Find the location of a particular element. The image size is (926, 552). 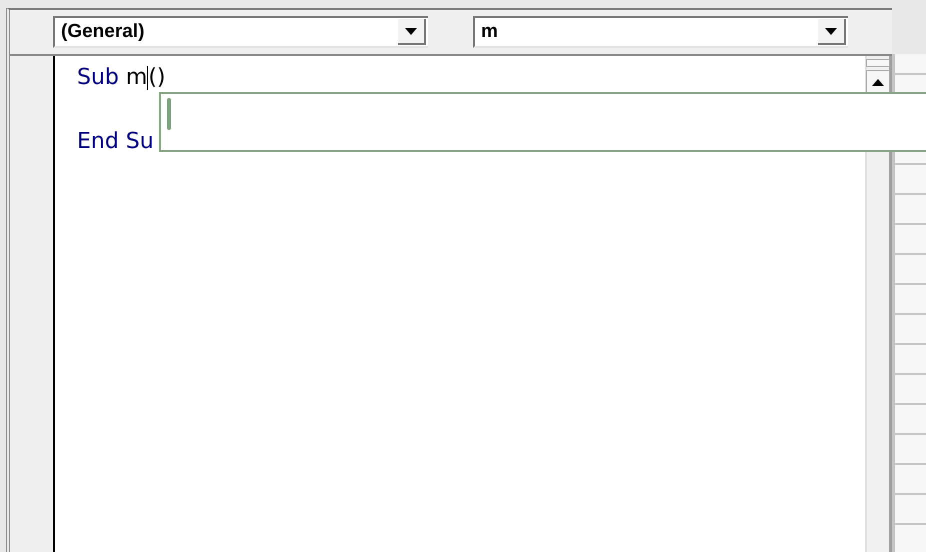

scroll-grip is located at coordinates (878, 63).